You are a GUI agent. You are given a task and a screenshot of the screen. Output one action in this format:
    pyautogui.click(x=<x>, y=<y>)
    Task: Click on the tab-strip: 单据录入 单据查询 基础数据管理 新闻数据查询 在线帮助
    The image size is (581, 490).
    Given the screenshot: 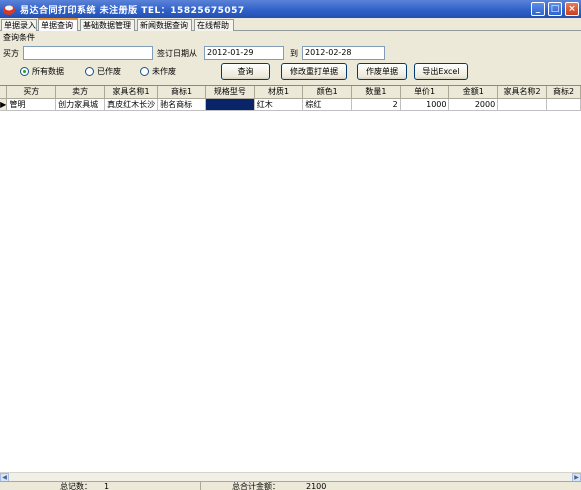 What is the action you would take?
    pyautogui.click(x=290, y=25)
    